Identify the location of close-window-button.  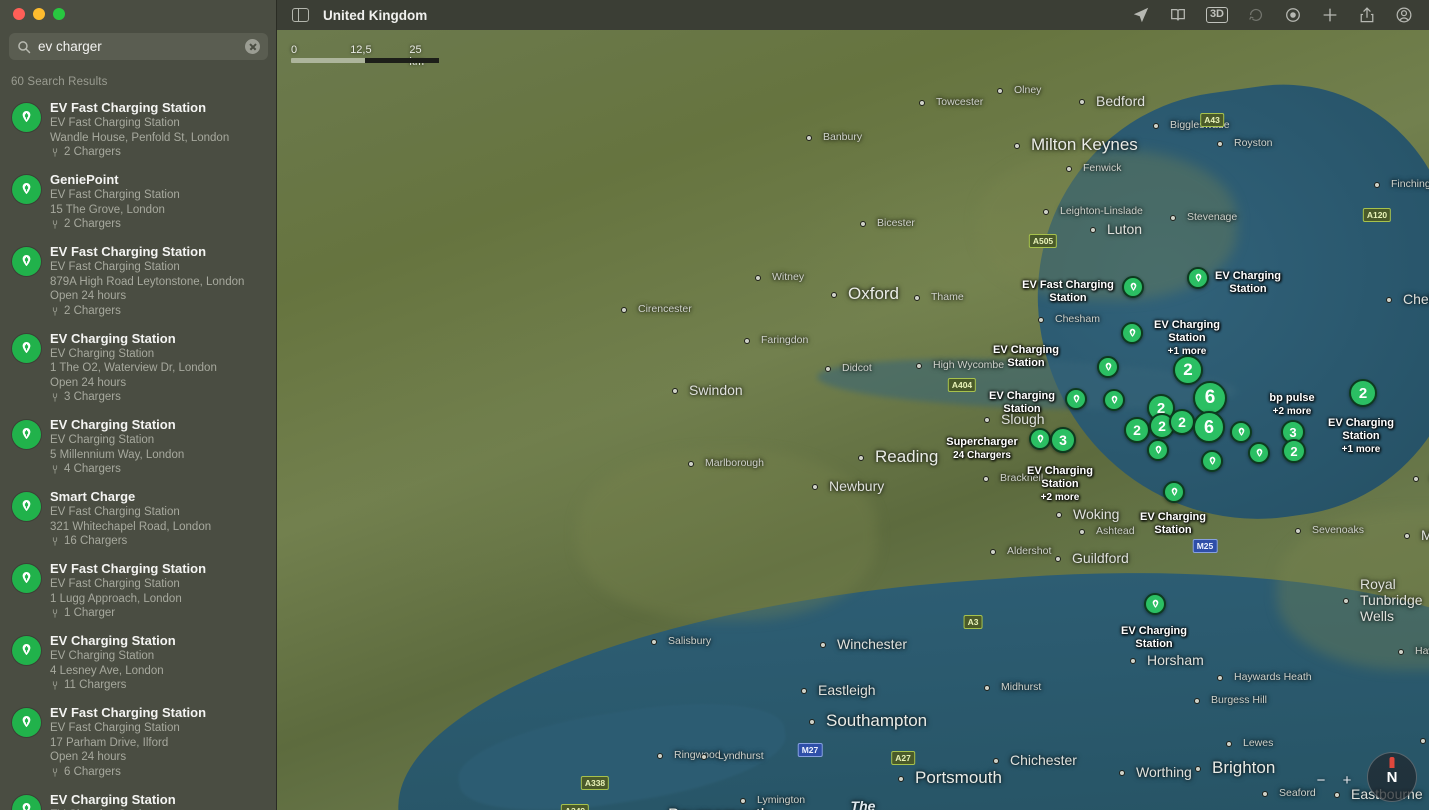
(19, 14).